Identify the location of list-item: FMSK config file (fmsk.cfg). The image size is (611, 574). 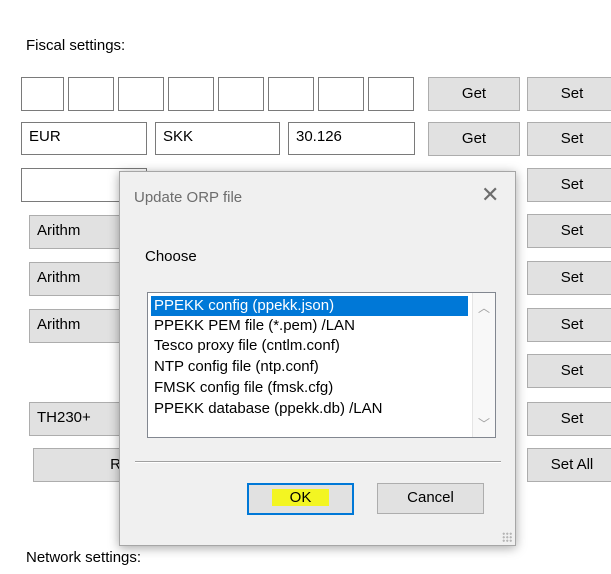
(309, 388).